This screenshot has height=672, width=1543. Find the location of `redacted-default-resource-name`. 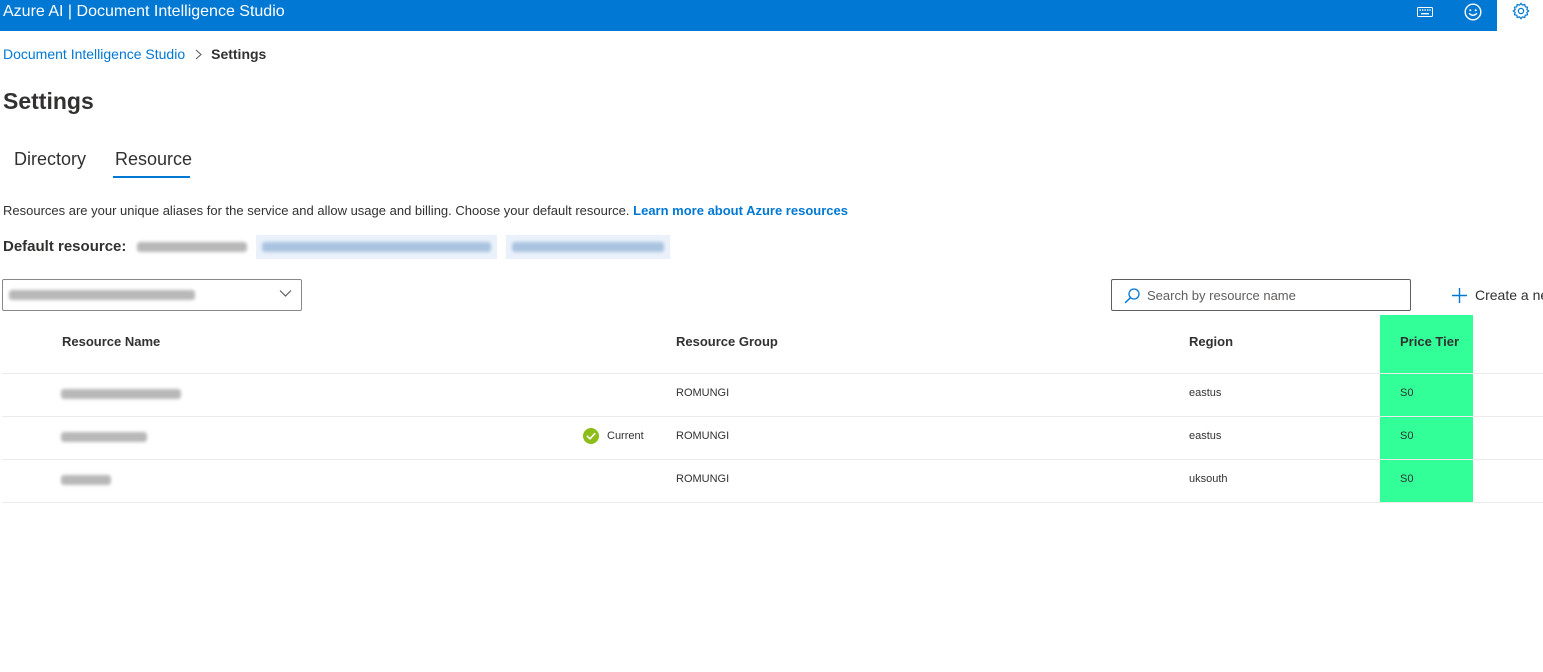

redacted-default-resource-name is located at coordinates (192, 247).